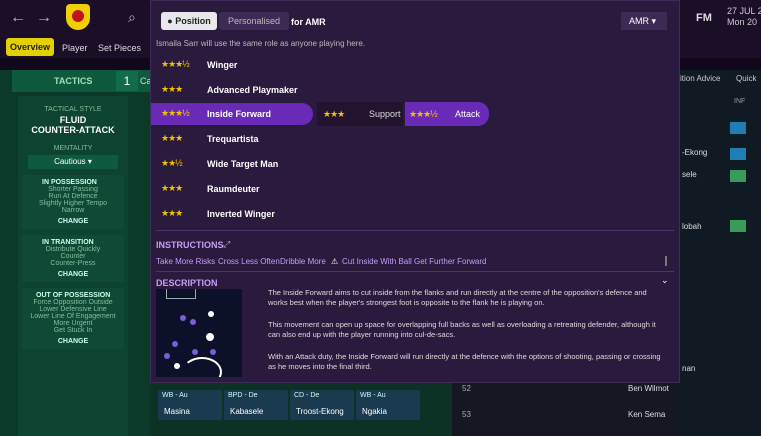 The image size is (761, 436). What do you see at coordinates (466, 388) in the screenshot?
I see `row-number: 52` at bounding box center [466, 388].